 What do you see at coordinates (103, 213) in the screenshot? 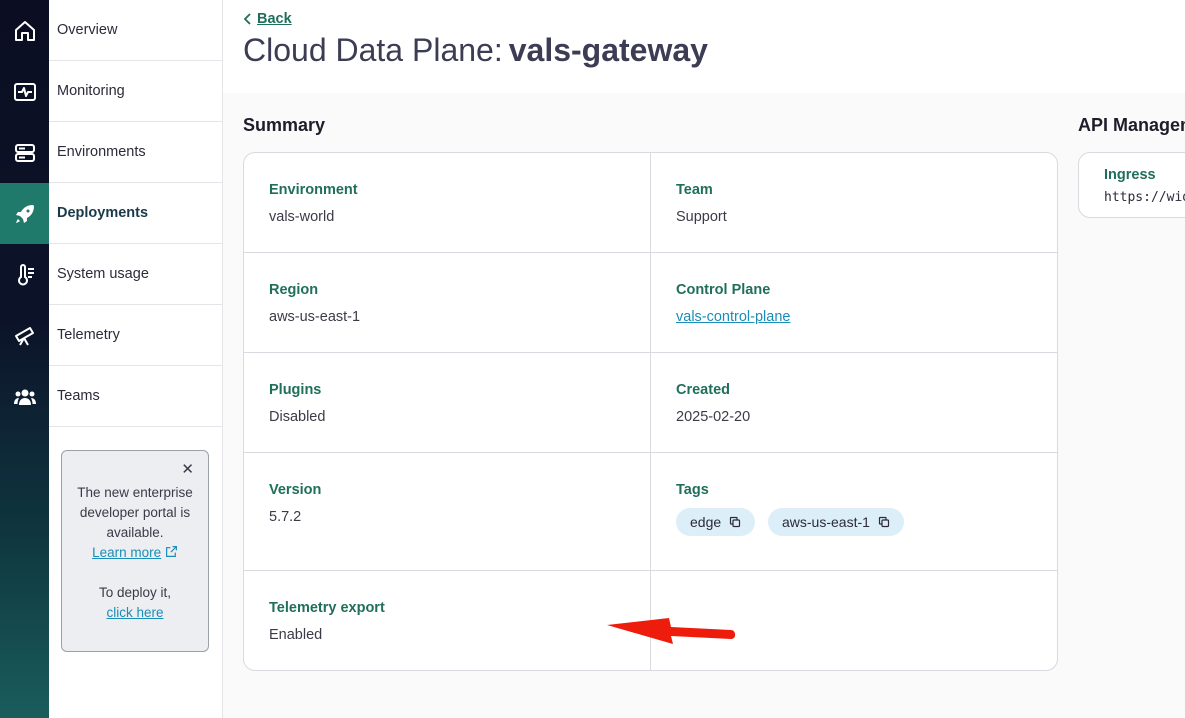
I see `subnav-item-label: Deployments` at bounding box center [103, 213].